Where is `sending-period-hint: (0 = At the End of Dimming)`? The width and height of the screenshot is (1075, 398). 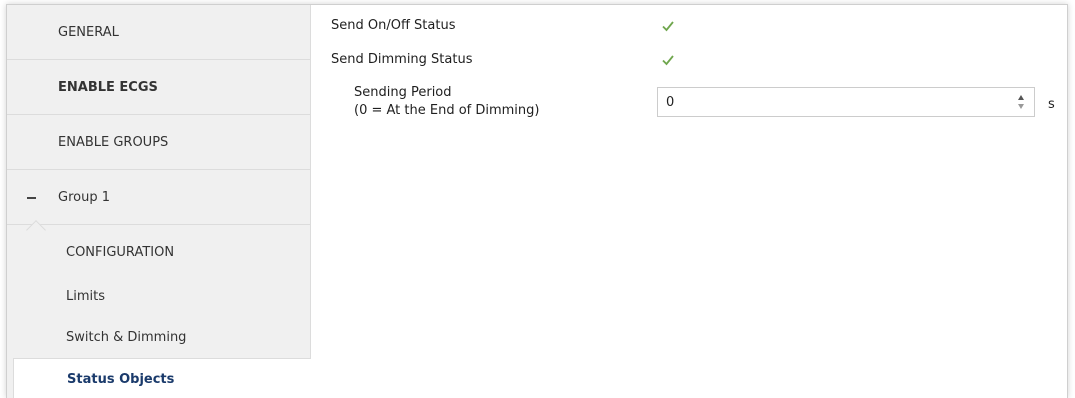 sending-period-hint: (0 = At the End of Dimming) is located at coordinates (447, 110).